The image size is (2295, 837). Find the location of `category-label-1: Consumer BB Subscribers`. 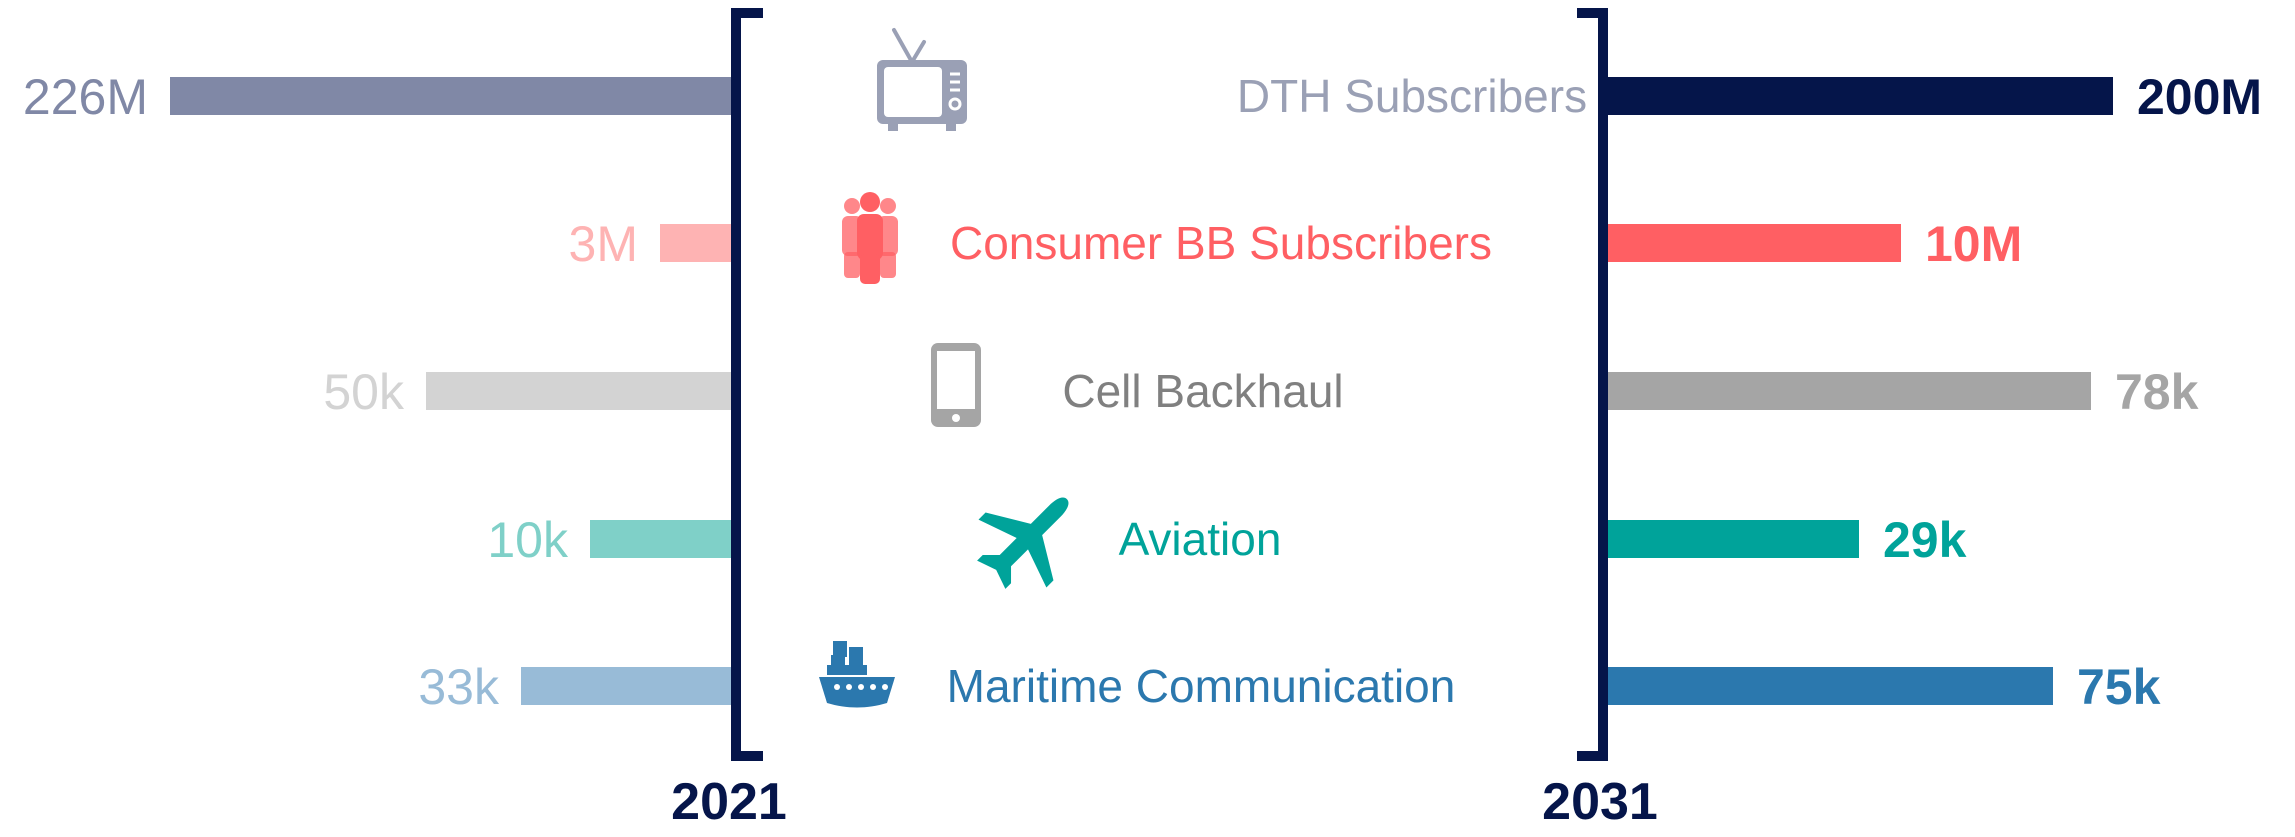

category-label-1: Consumer BB Subscribers is located at coordinates (1221, 243).